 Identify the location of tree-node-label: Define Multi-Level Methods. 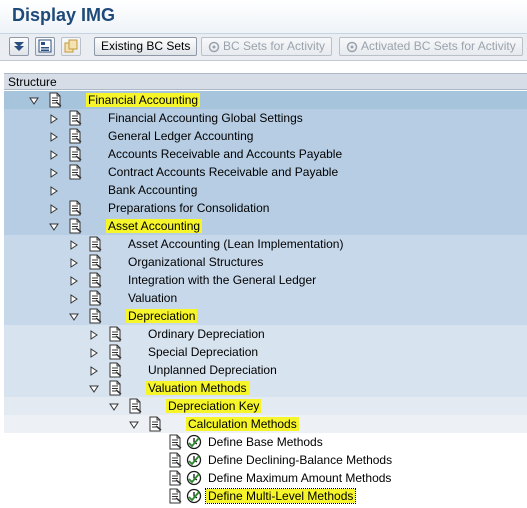
(280, 496).